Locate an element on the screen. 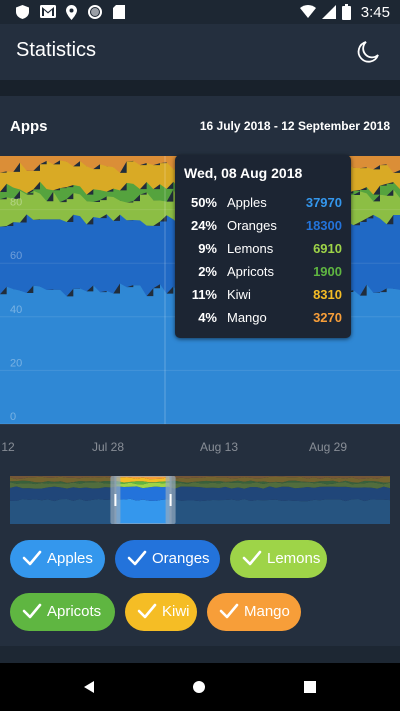  filter-chip-apples: Apples is located at coordinates (57, 559).